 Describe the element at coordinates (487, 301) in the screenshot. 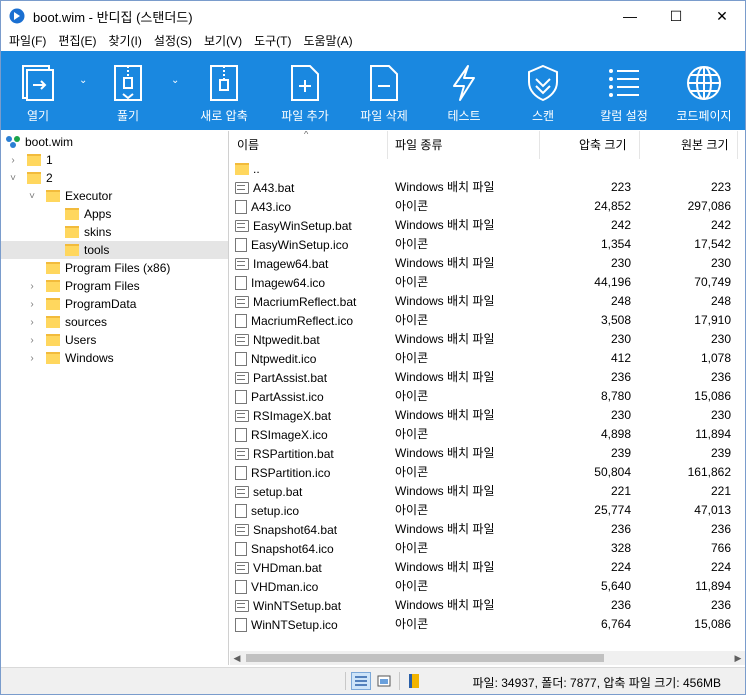

I see `file-row: MacriumReflect.bat Windows 배치 파일 248 248` at that location.